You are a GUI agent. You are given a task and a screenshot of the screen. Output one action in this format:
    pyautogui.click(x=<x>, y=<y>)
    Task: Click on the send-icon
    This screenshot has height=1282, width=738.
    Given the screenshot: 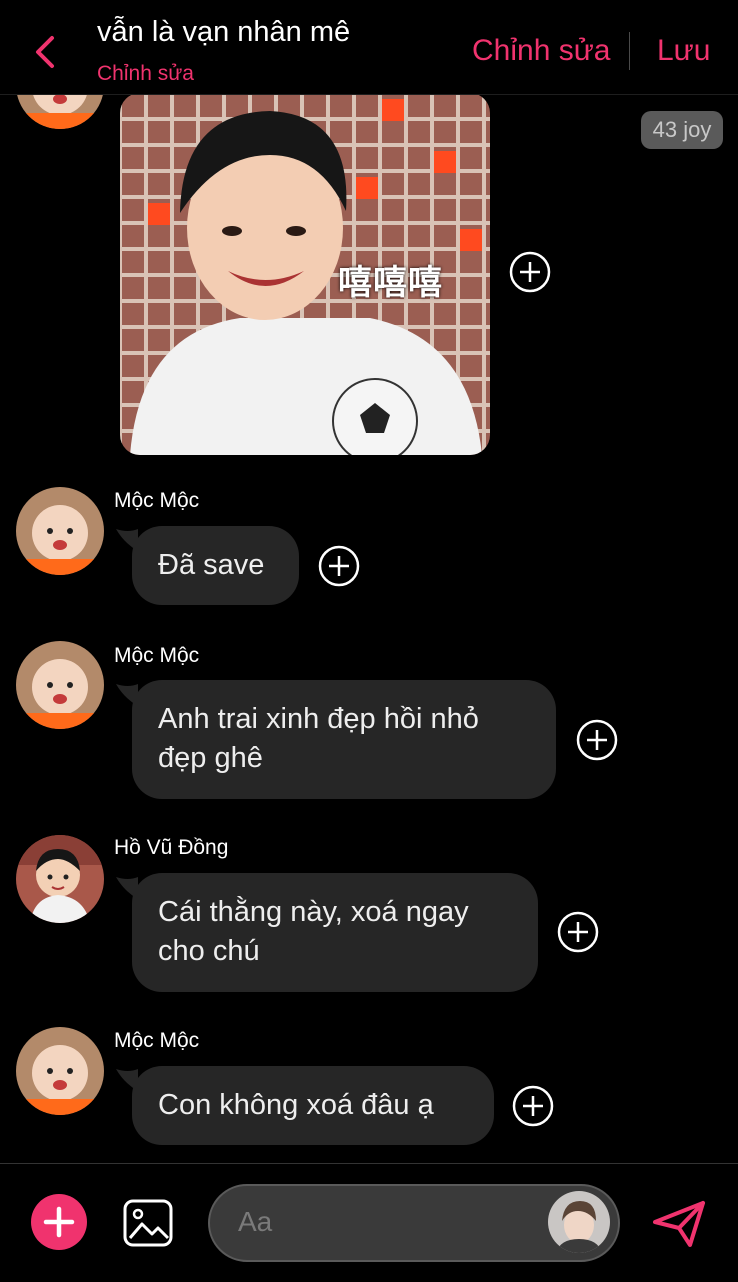 What is the action you would take?
    pyautogui.click(x=679, y=1224)
    